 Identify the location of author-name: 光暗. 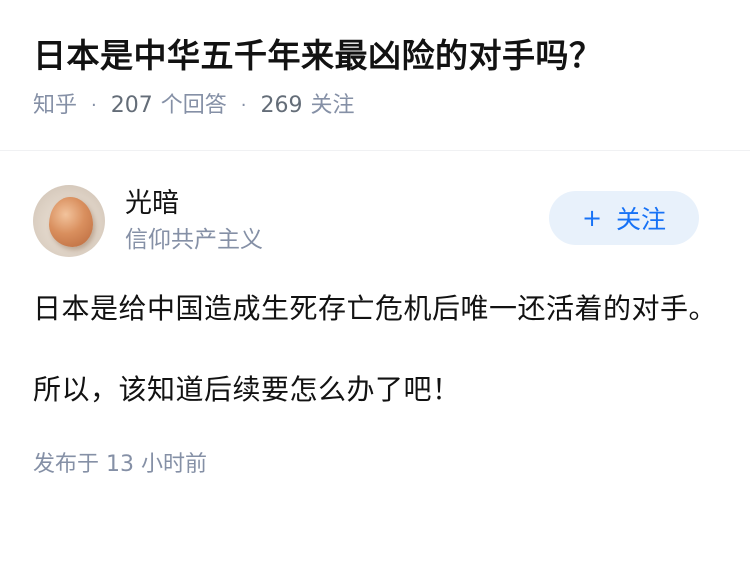
(194, 204).